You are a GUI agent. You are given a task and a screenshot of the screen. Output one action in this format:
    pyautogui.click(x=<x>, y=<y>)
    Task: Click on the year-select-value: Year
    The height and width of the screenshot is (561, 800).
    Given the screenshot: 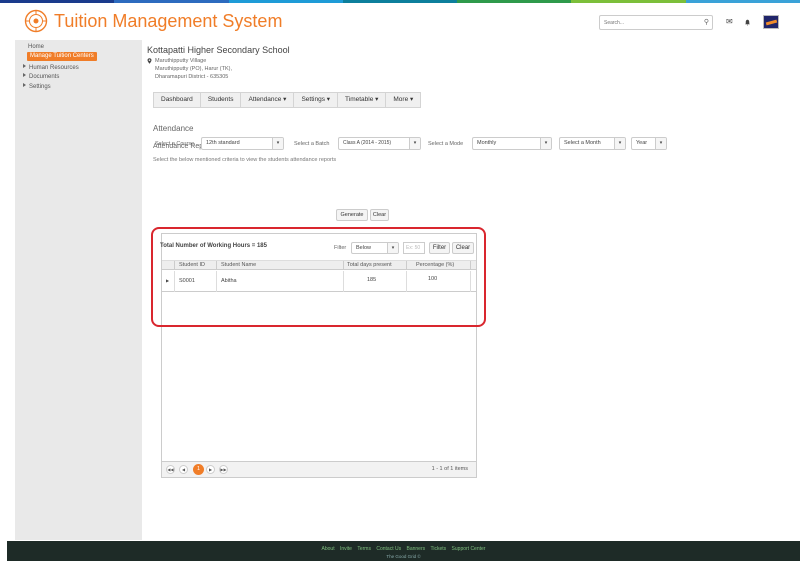 What is the action you would take?
    pyautogui.click(x=642, y=143)
    